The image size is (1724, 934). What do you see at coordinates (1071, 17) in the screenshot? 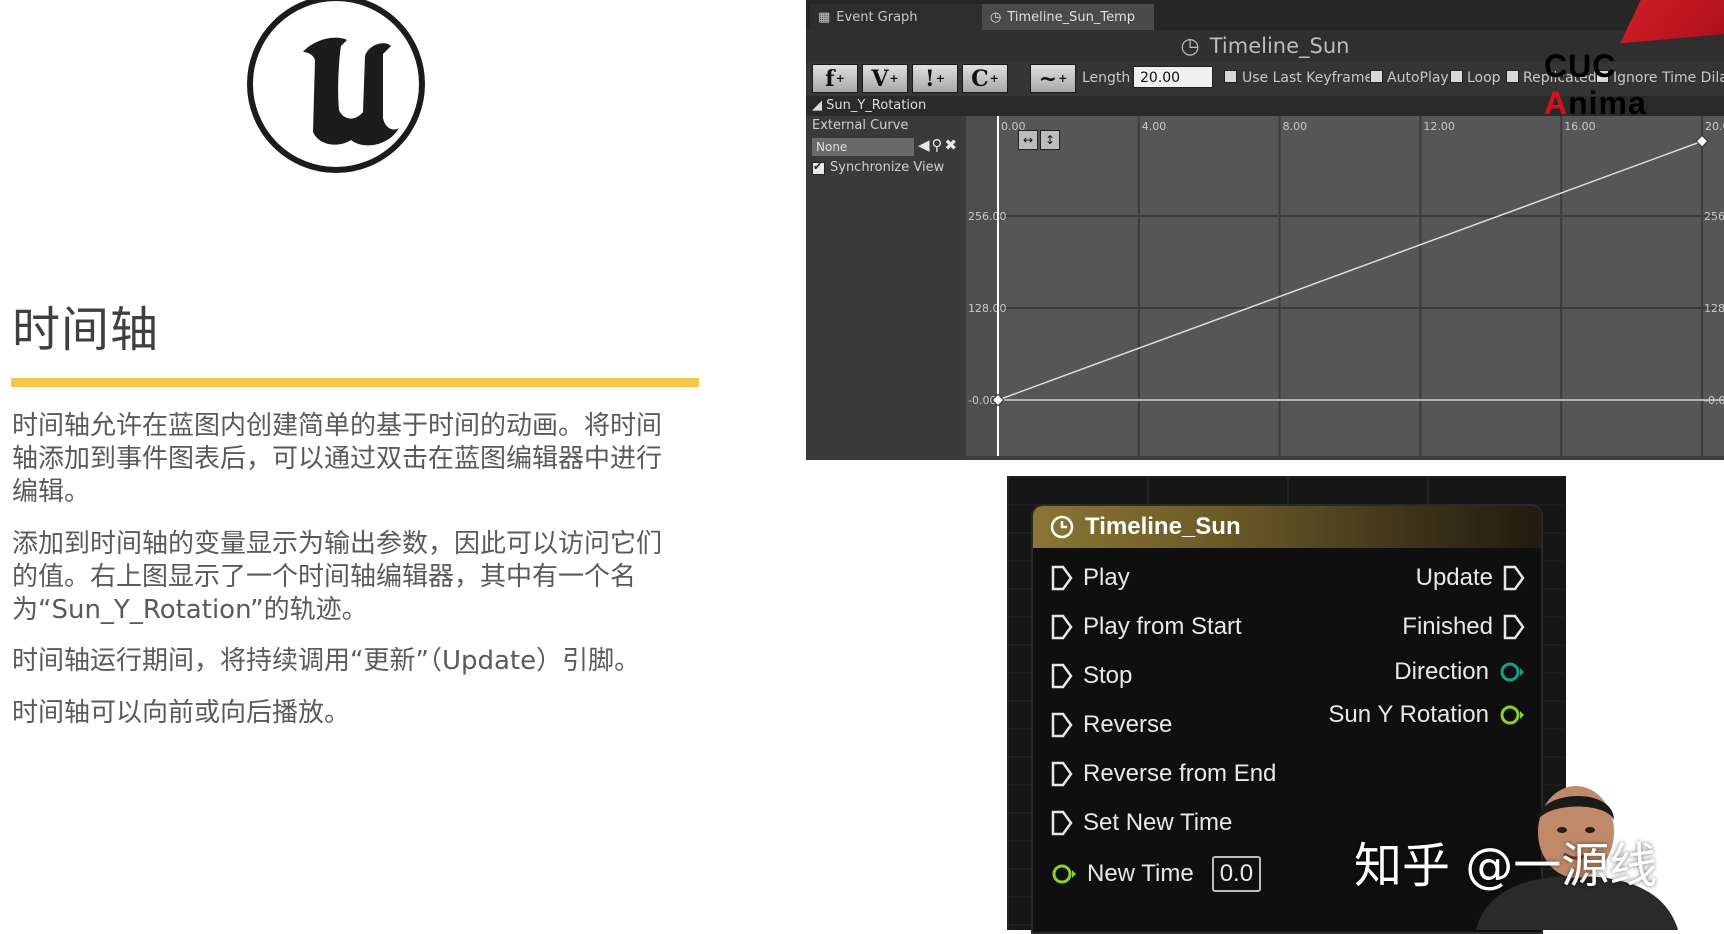
I see `tab-label: Timeline_Sun_Temp` at bounding box center [1071, 17].